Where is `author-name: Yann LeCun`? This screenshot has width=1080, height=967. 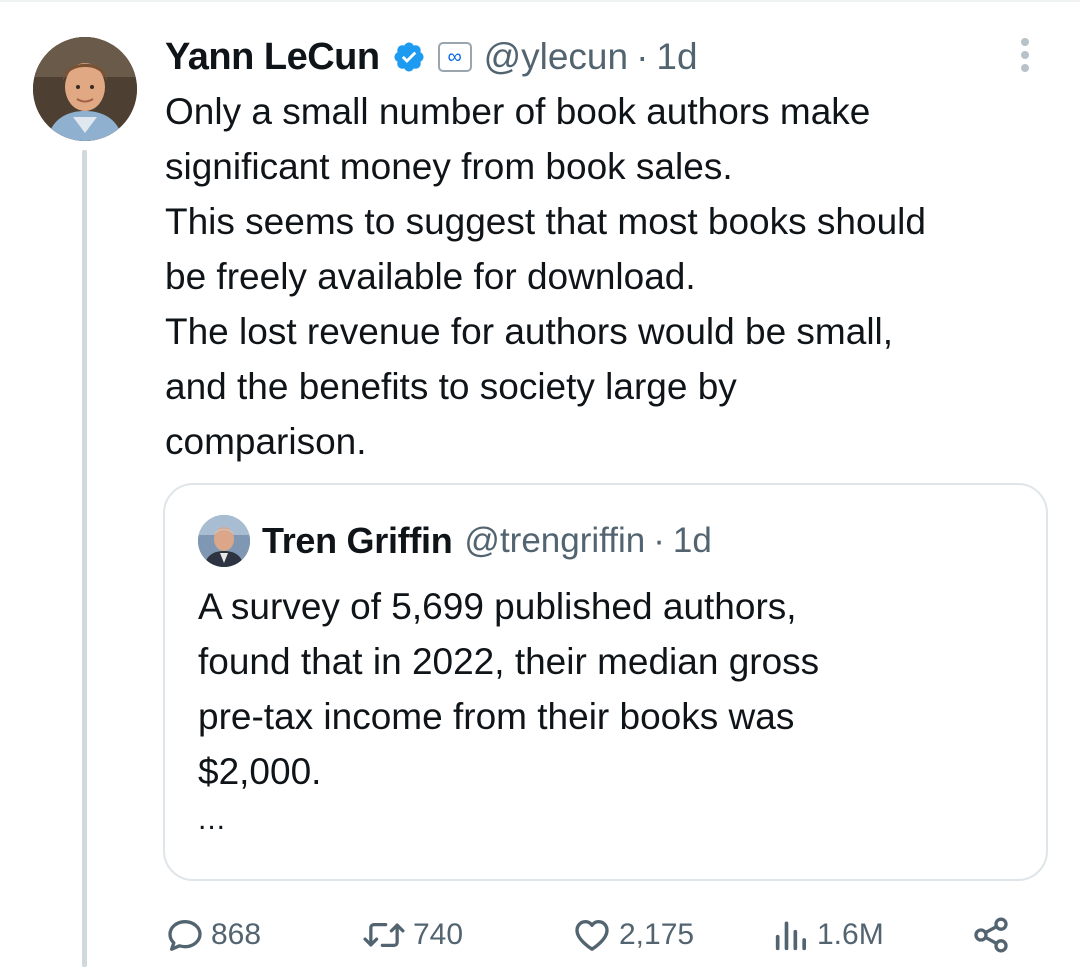
author-name: Yann LeCun is located at coordinates (272, 57).